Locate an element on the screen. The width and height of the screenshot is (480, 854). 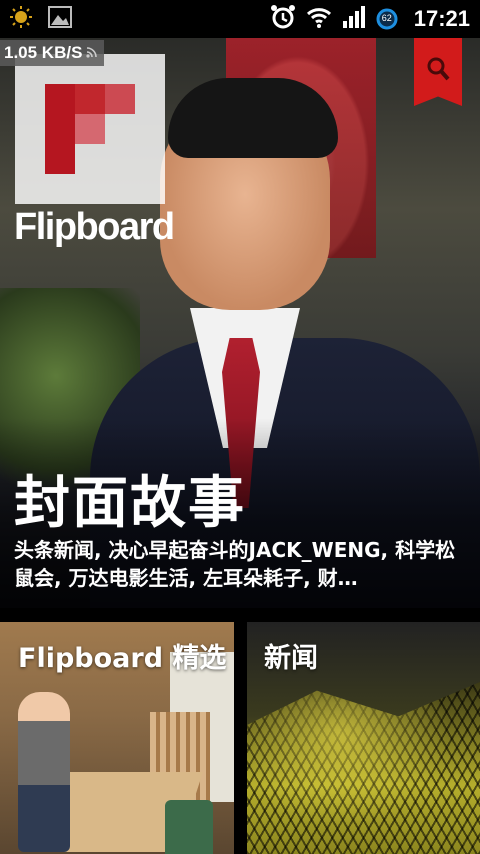
tile-photo-hexagon-mesh is located at coordinates (363, 768).